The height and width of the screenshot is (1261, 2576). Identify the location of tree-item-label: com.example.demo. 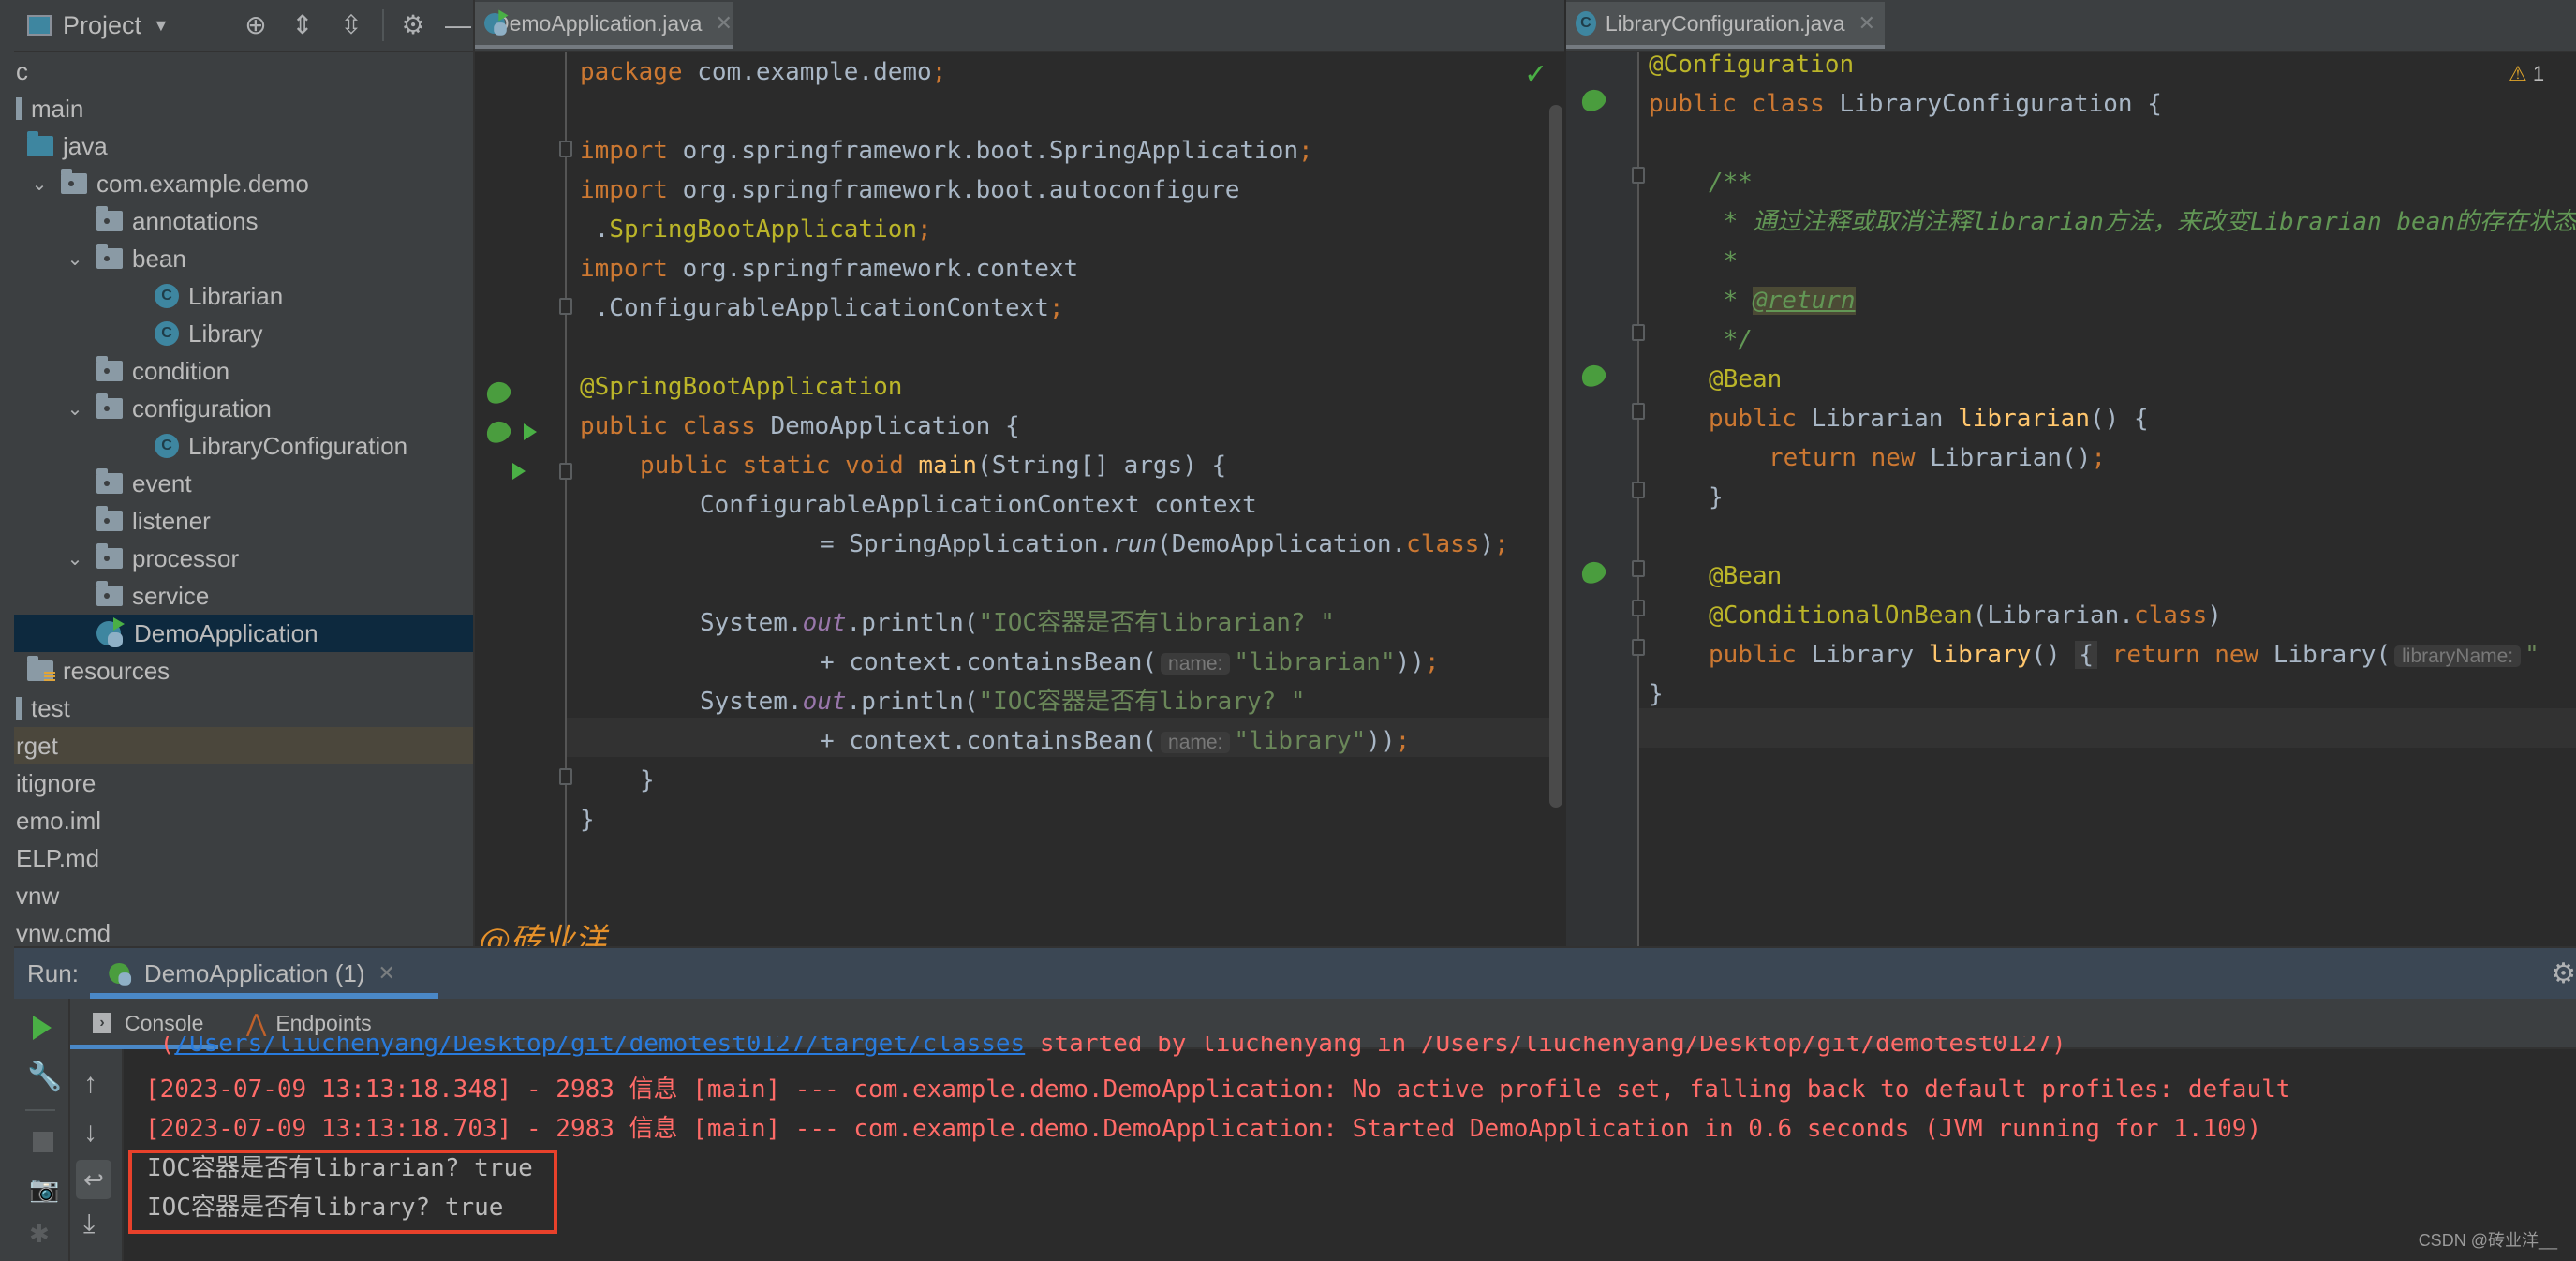
(202, 183).